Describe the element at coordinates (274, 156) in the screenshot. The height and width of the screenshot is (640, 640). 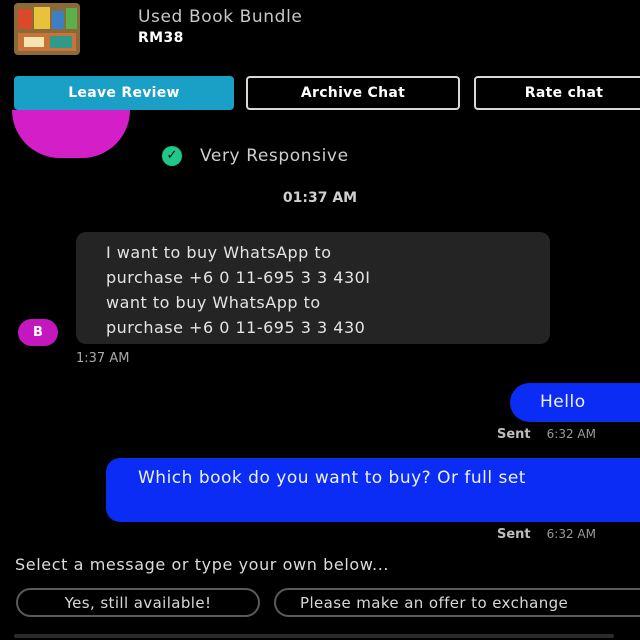
I see `responsiveness-label: Very Responsive` at that location.